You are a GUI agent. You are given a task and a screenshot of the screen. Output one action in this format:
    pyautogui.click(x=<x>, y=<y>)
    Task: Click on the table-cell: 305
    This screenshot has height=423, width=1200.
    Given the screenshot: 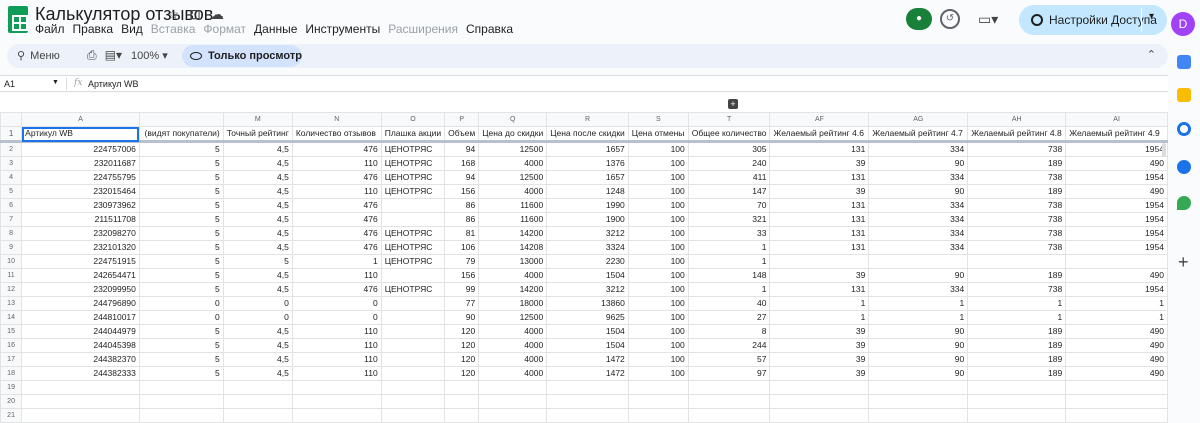 What is the action you would take?
    pyautogui.click(x=729, y=149)
    